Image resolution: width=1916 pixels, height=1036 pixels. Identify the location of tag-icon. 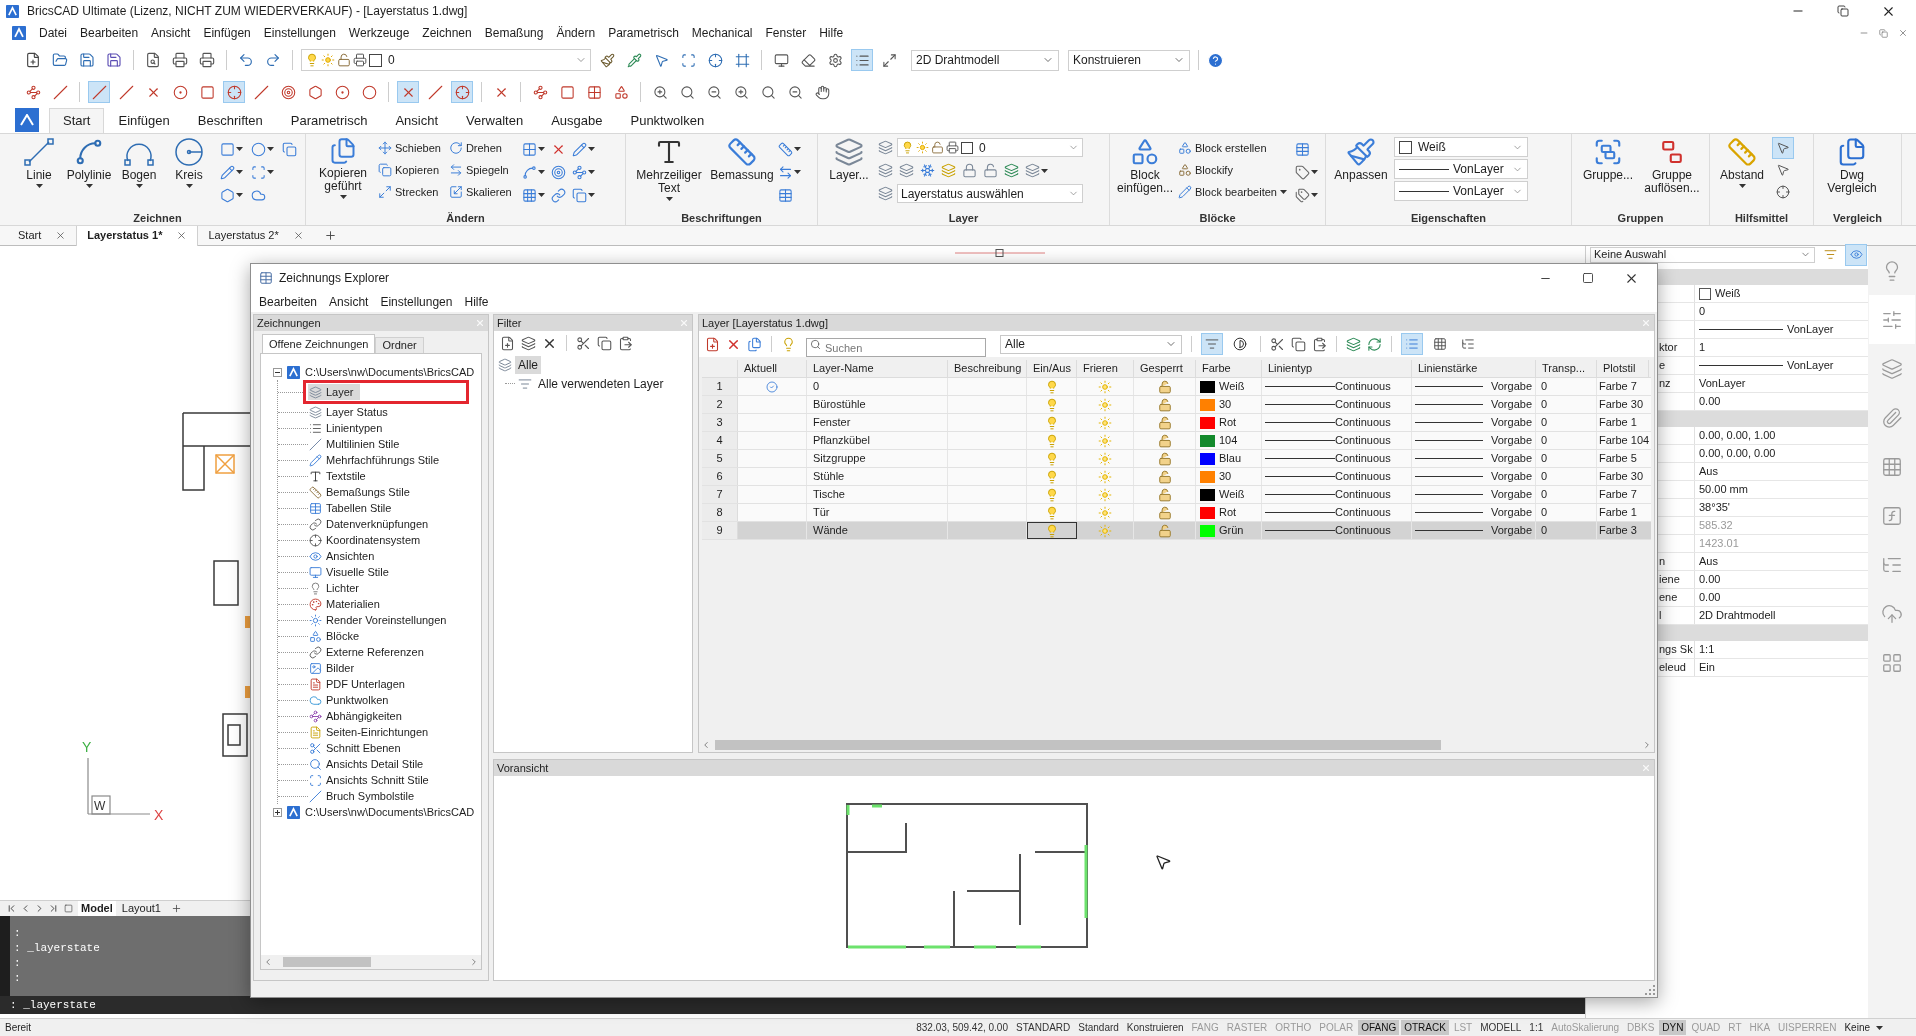
(1302, 172).